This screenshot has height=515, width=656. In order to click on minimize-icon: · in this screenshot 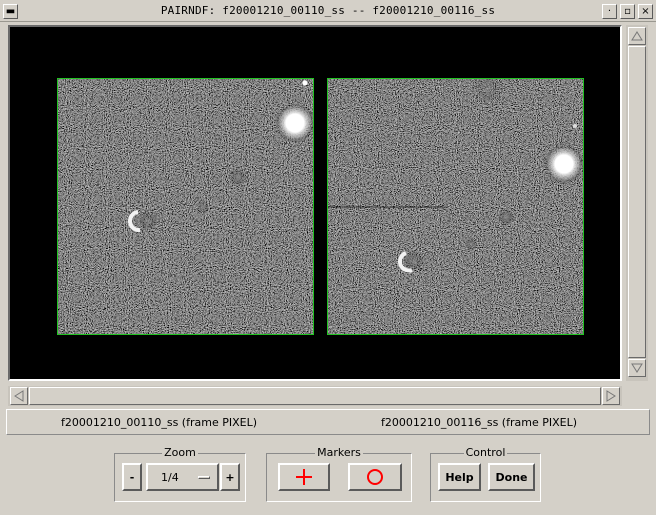, I will do `click(609, 11)`.